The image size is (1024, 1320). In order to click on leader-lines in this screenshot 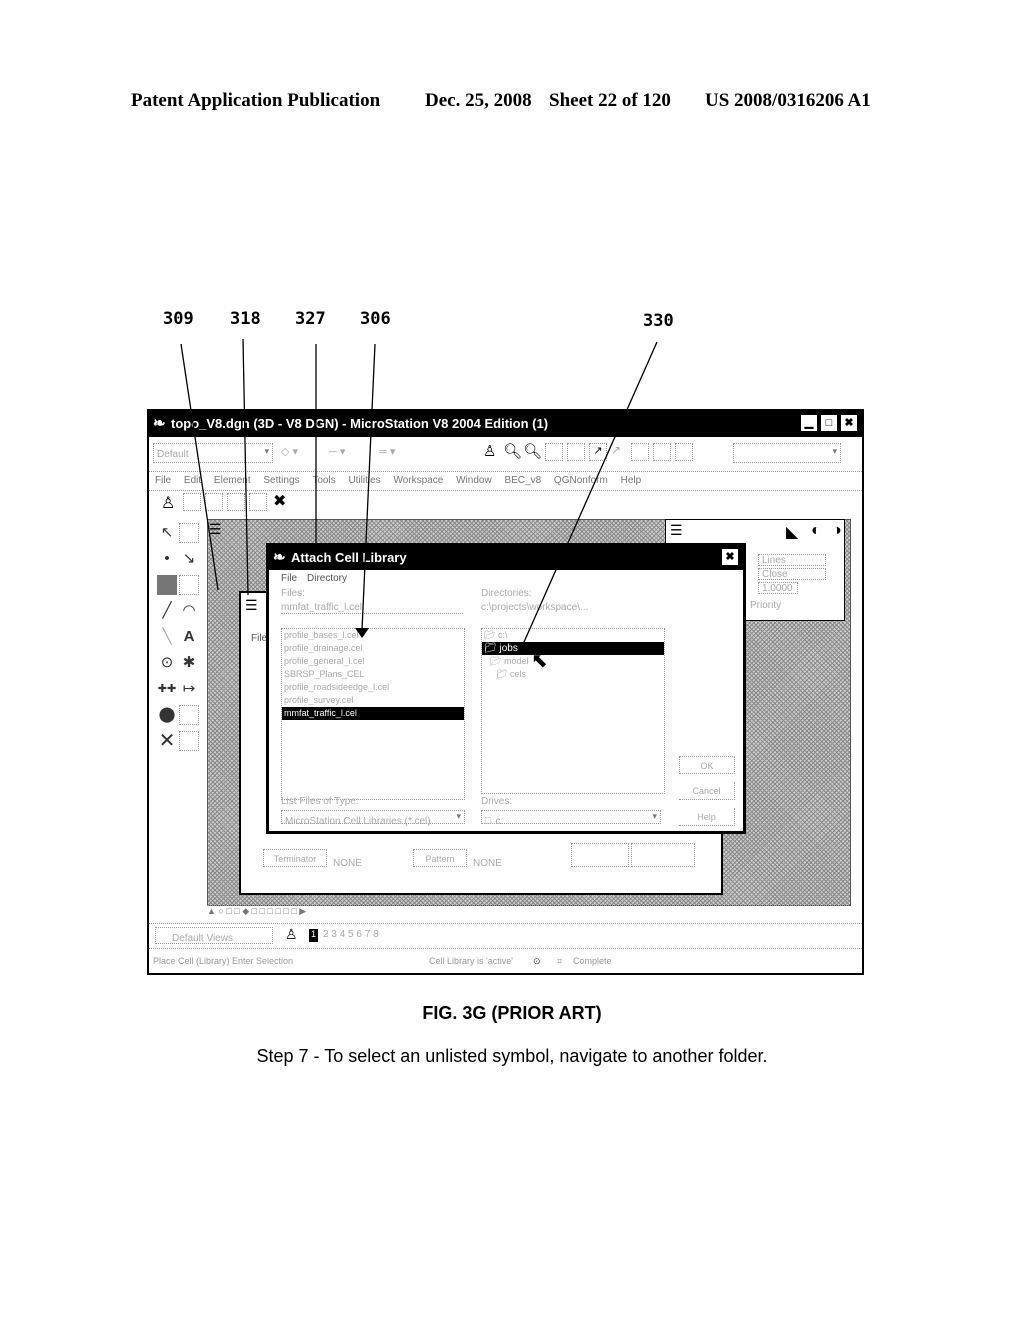, I will do `click(419, 490)`.